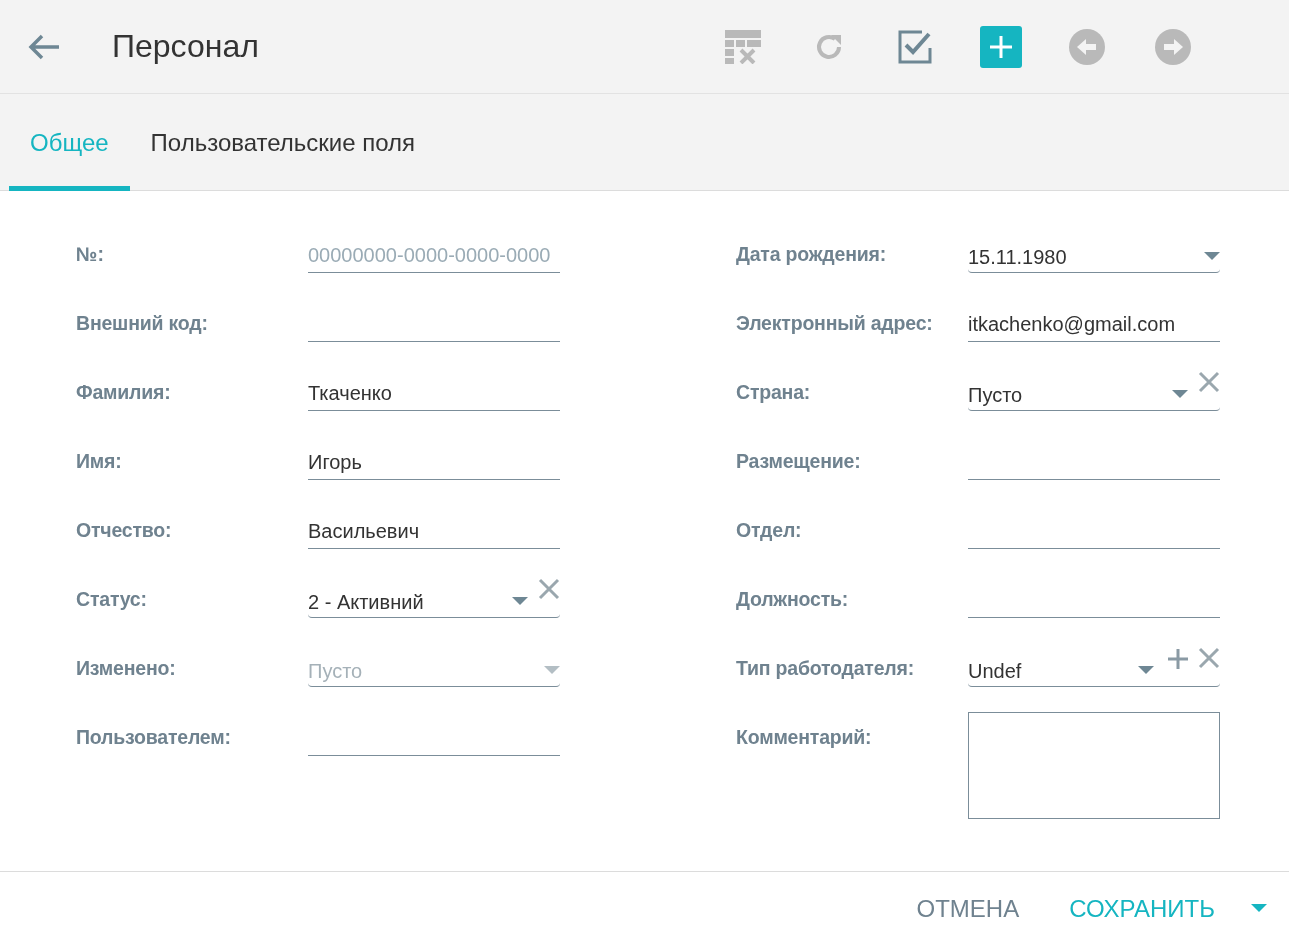 Image resolution: width=1289 pixels, height=945 pixels. I want to click on cancel-button: ОТМЕНА, so click(968, 908).